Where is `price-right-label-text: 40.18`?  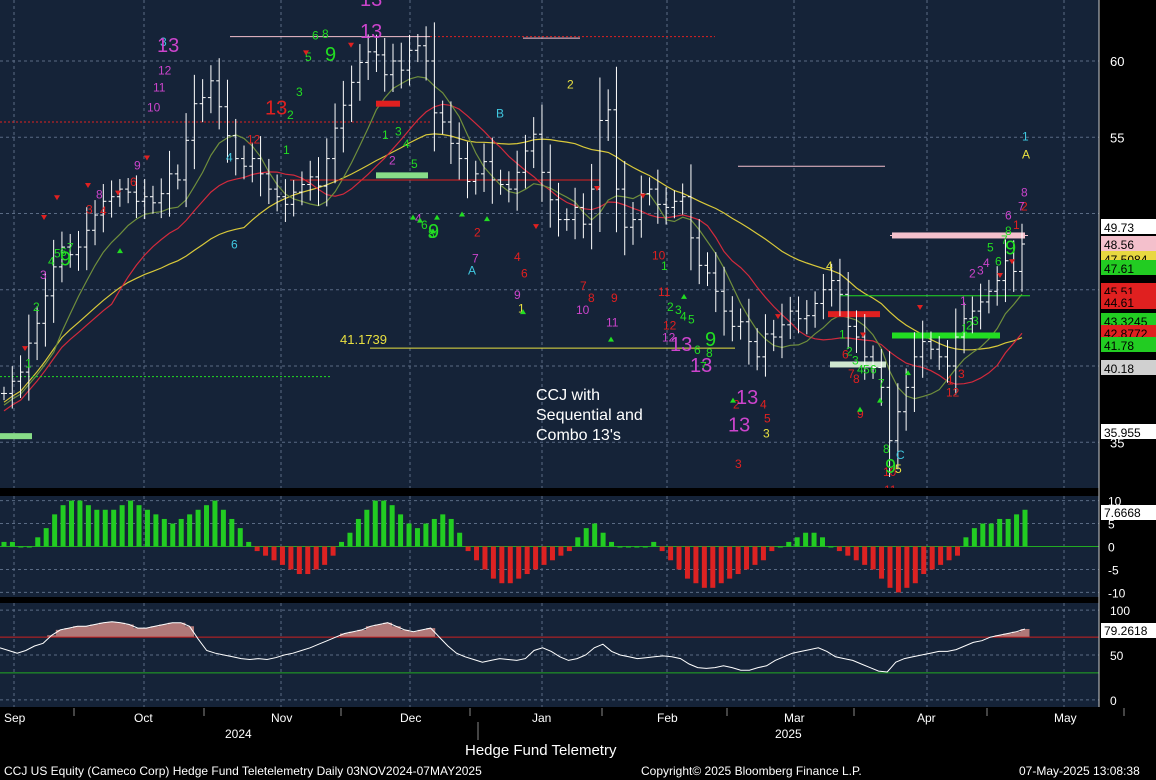 price-right-label-text: 40.18 is located at coordinates (1119, 369).